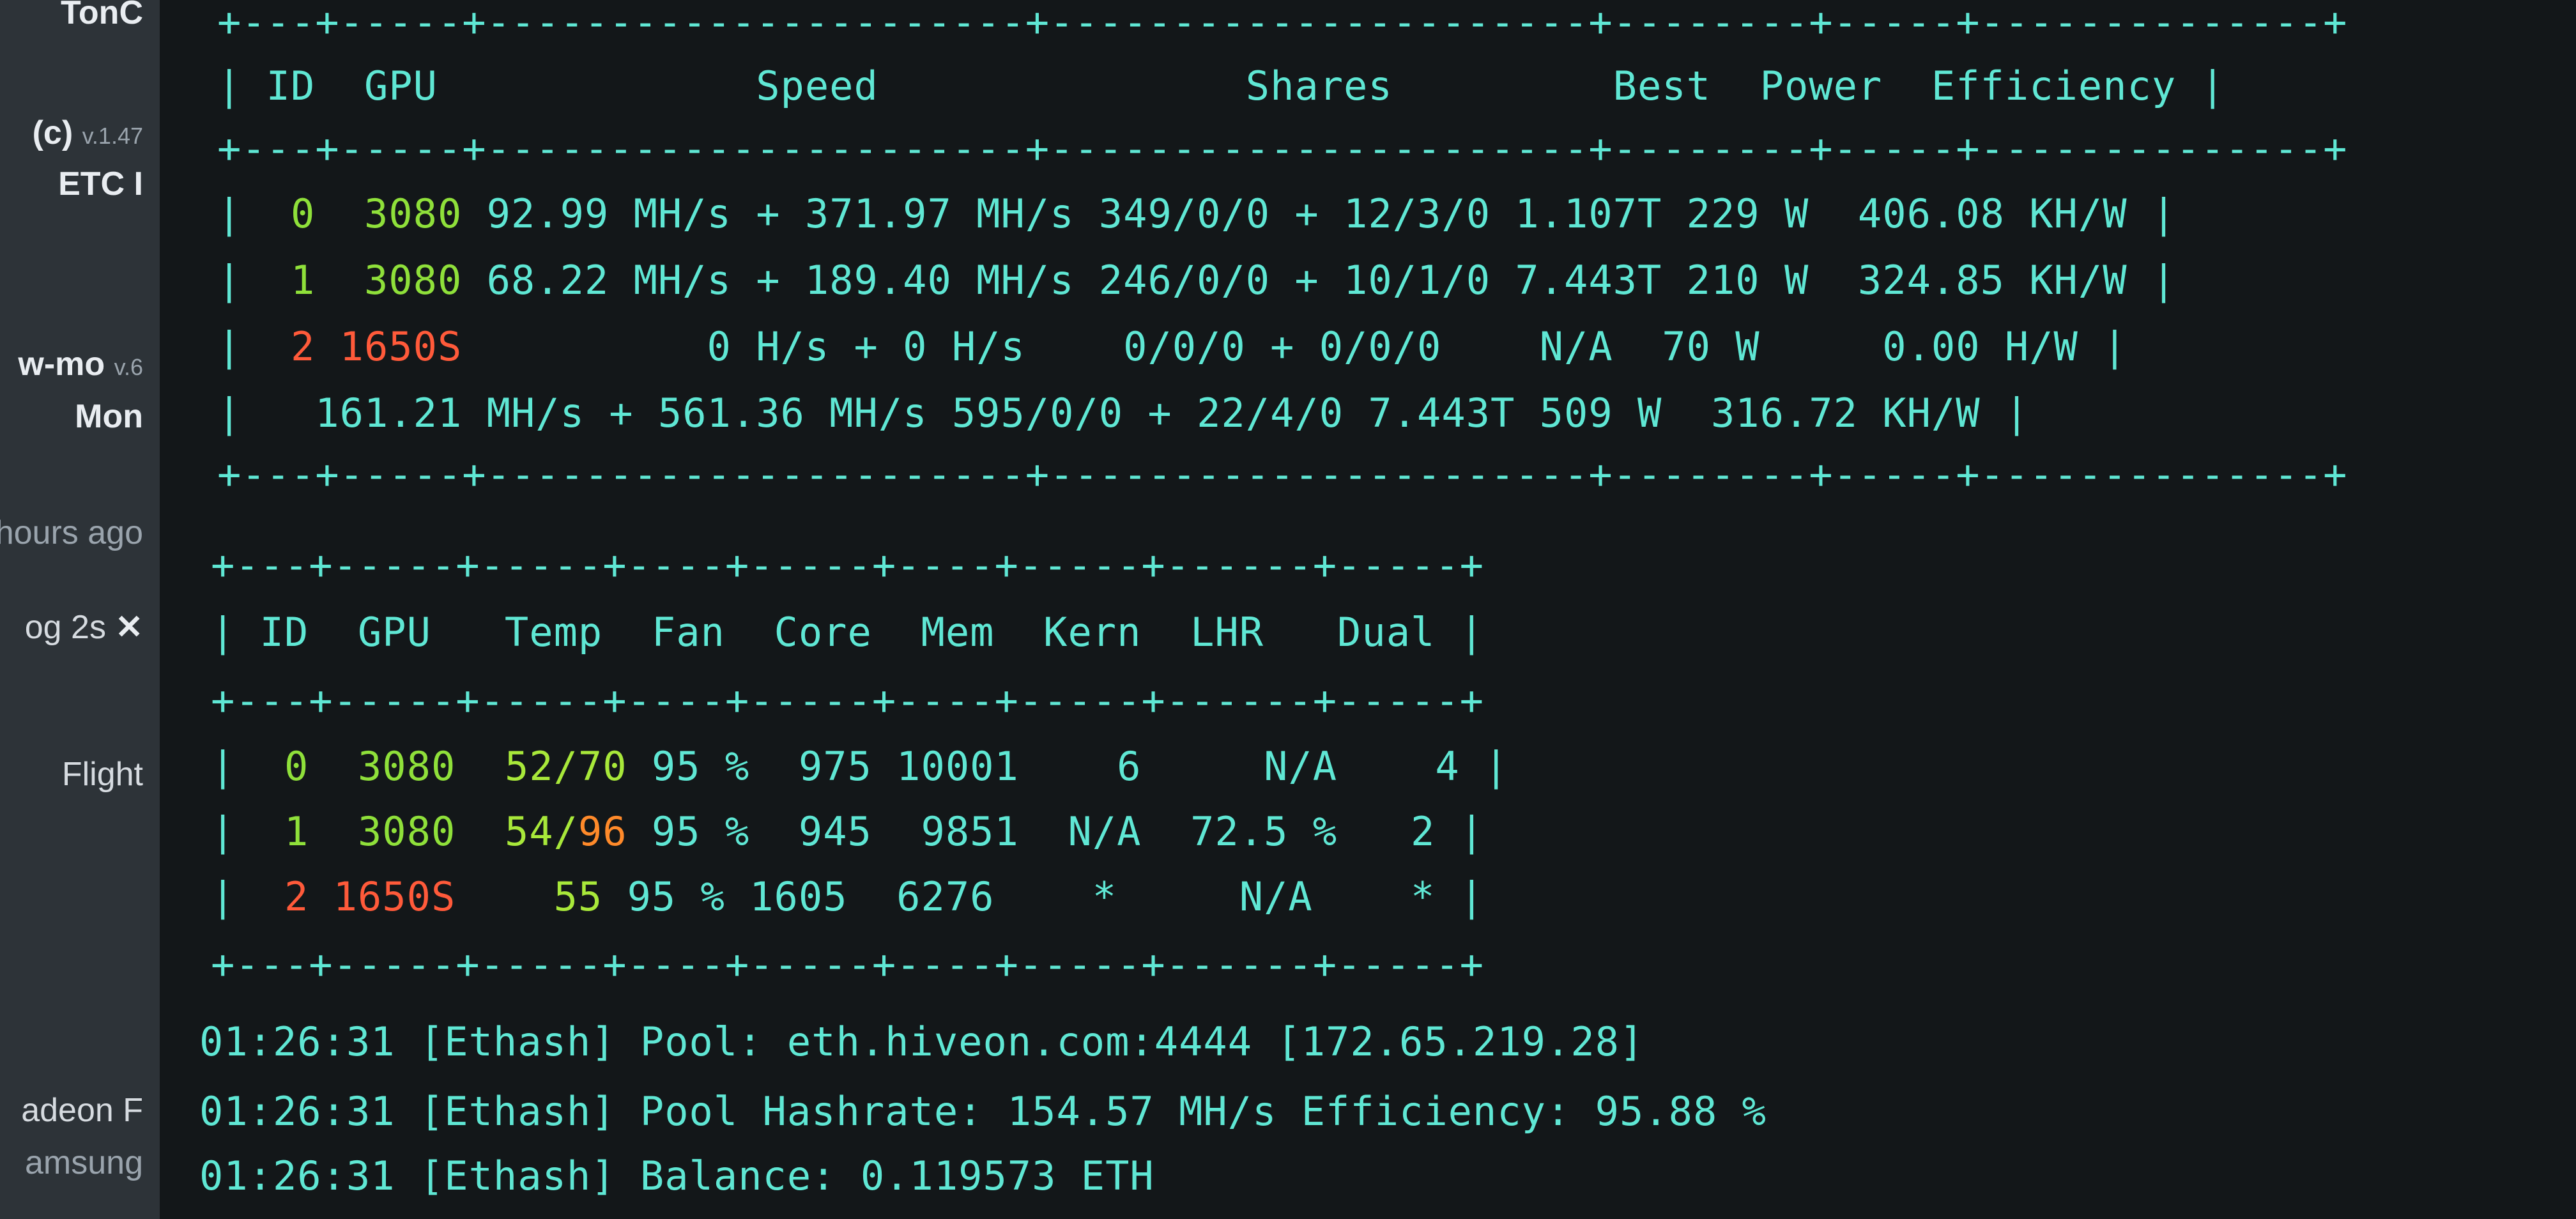 The image size is (2576, 1219). I want to click on sidebar-item-radeon: adeon F, so click(82, 1110).